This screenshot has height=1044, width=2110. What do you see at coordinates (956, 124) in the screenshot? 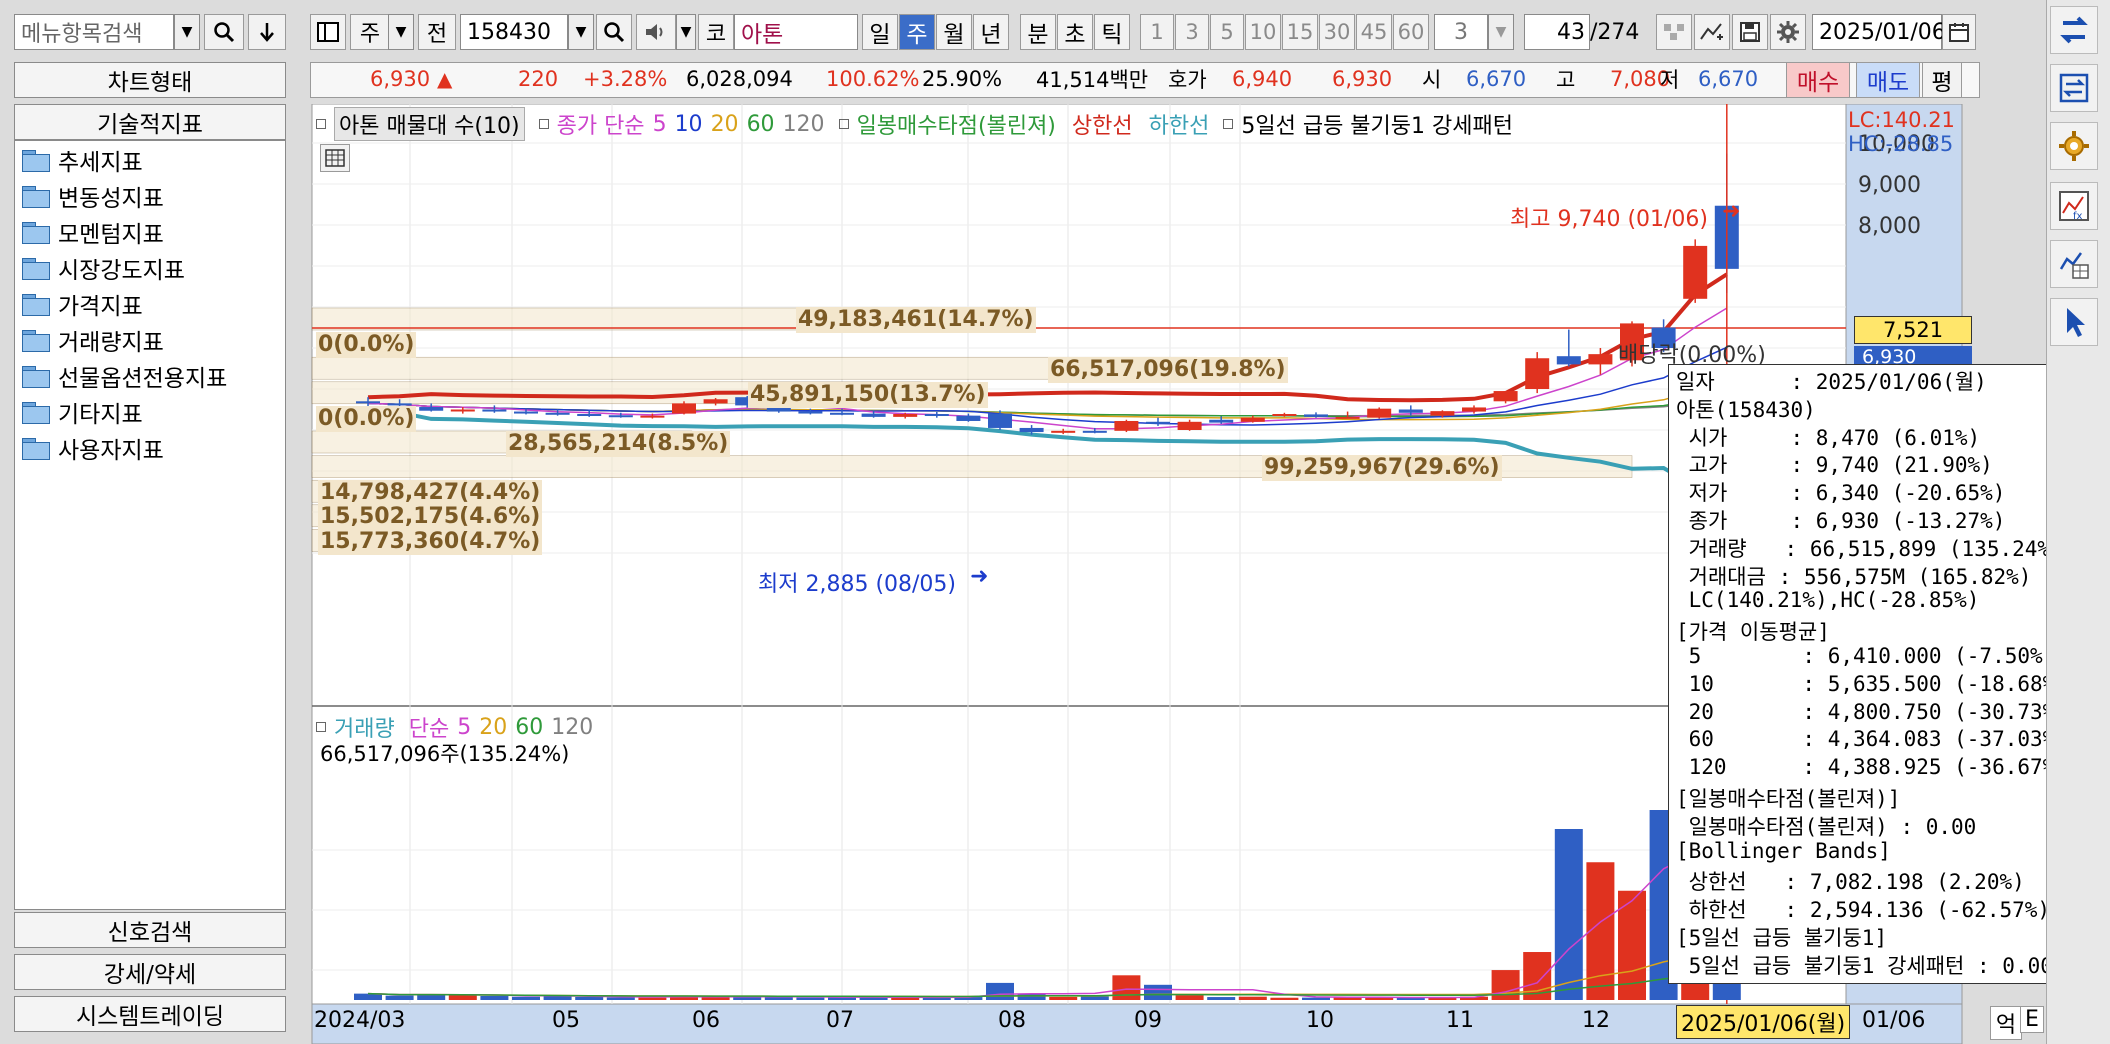
I see `legend-bollinger: 일봉매수타점(볼린져)` at bounding box center [956, 124].